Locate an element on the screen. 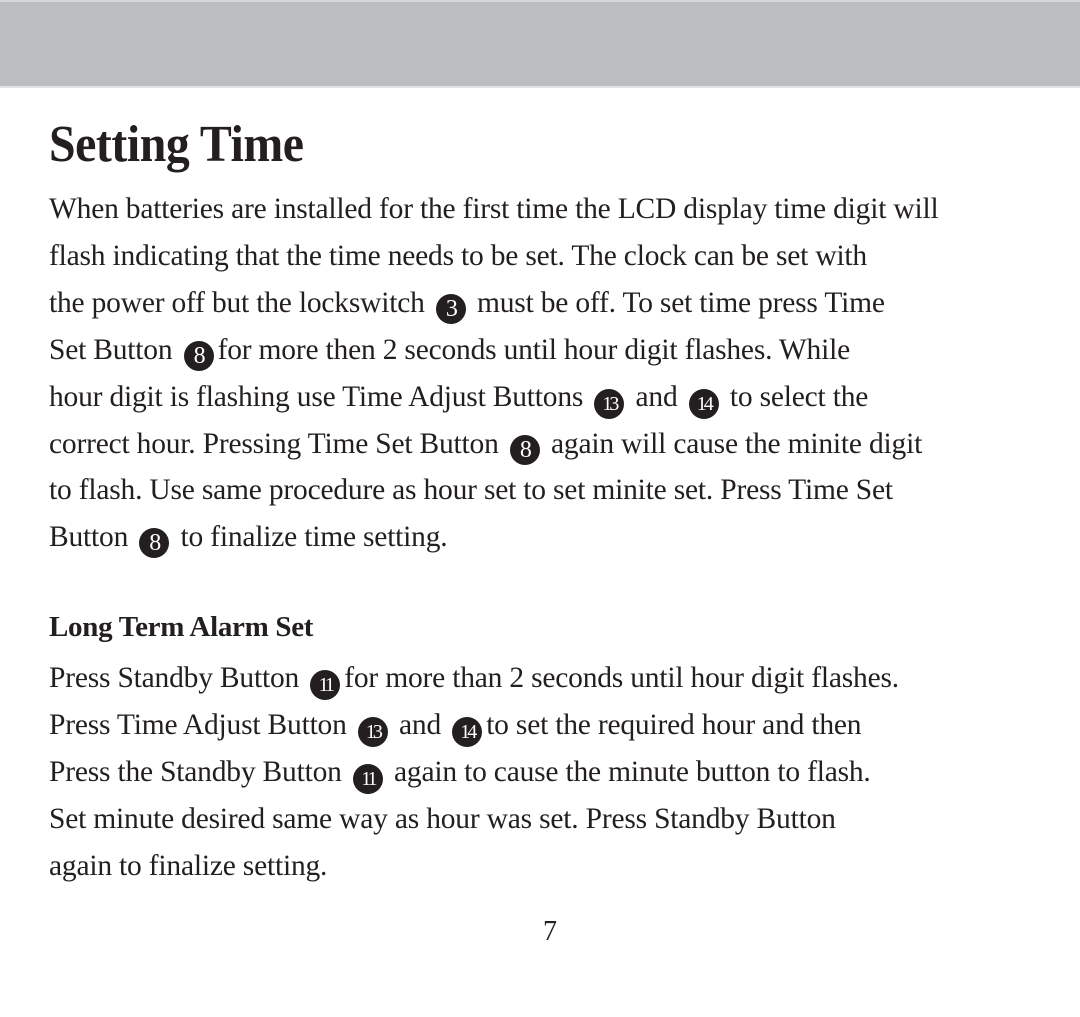 This screenshot has height=1017, width=1080. text-line: again to finalize setting. is located at coordinates (554, 866).